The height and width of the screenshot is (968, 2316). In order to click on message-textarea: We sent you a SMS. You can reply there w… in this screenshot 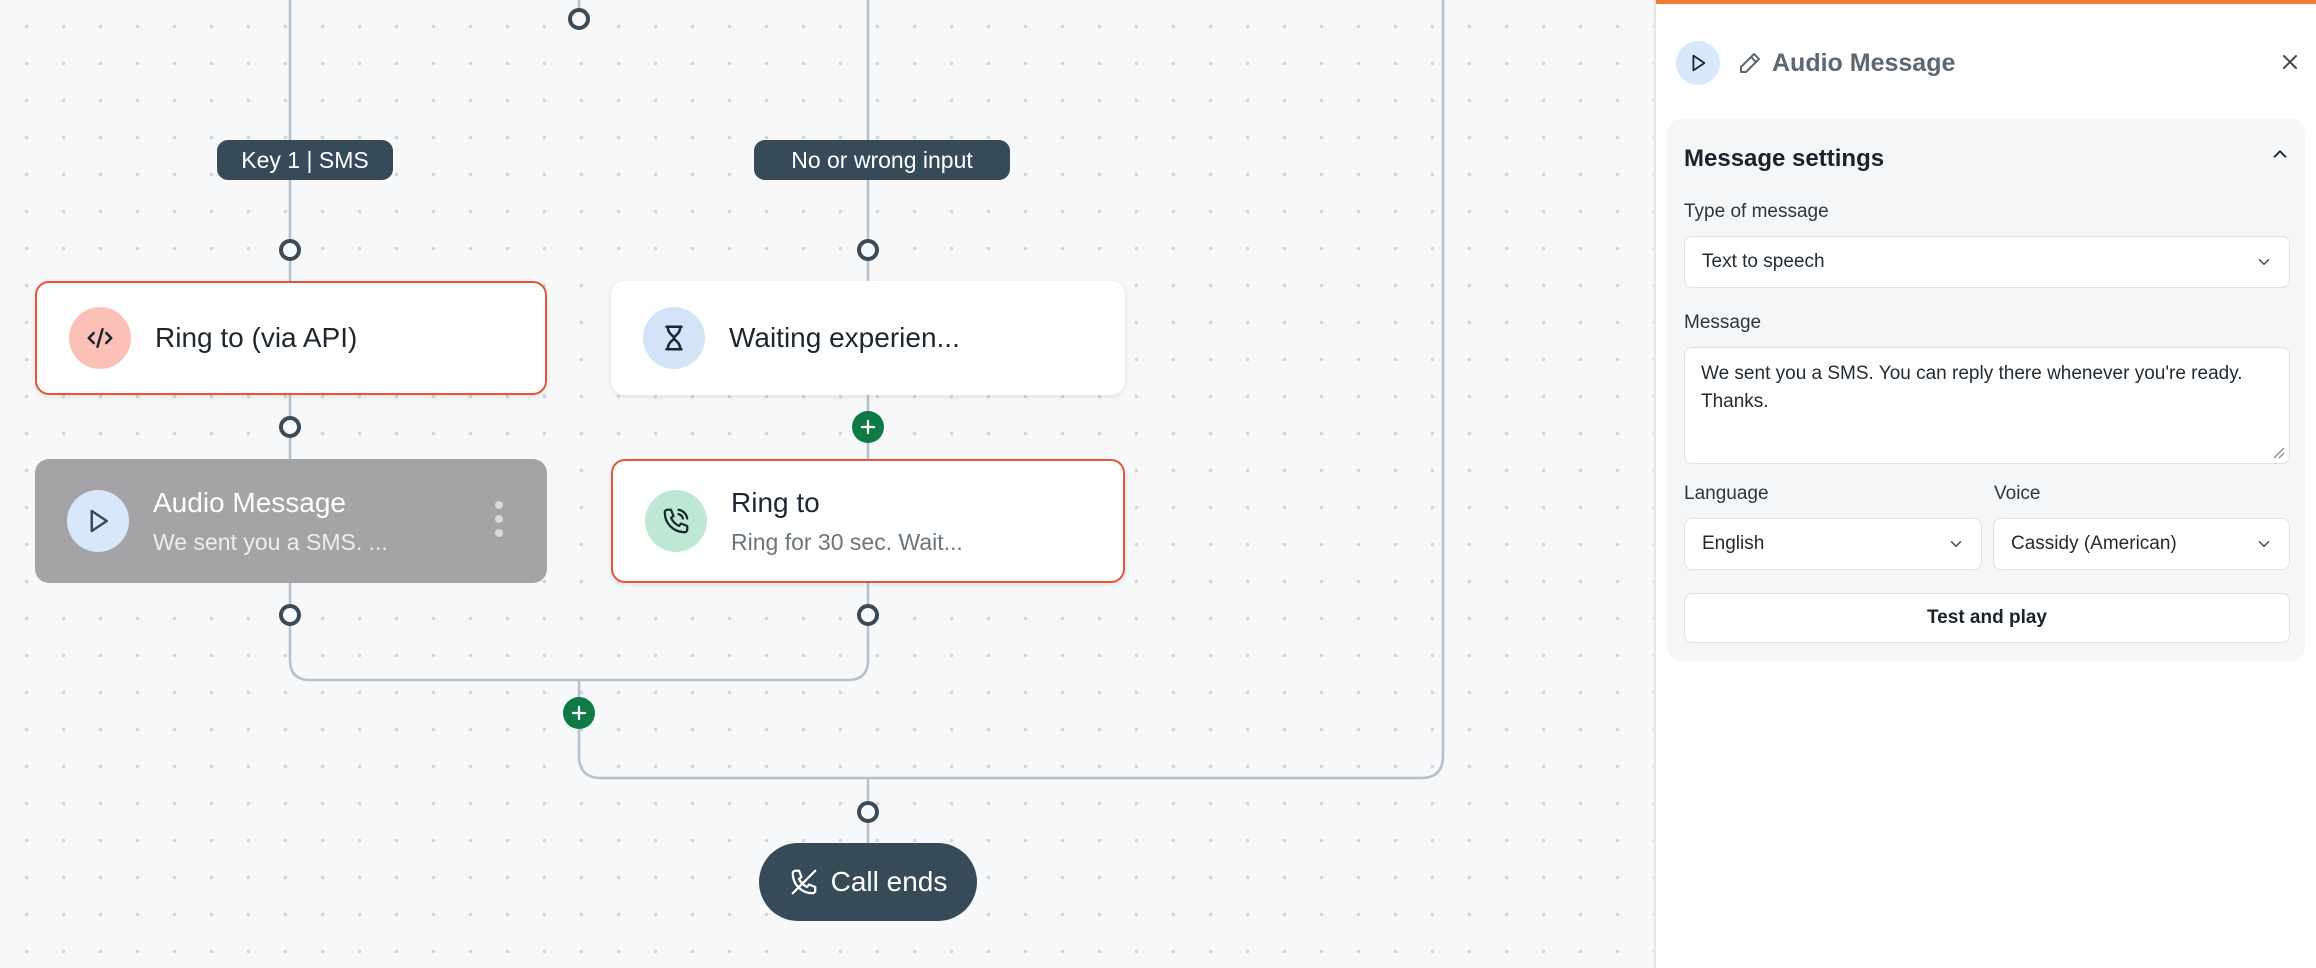, I will do `click(1987, 405)`.